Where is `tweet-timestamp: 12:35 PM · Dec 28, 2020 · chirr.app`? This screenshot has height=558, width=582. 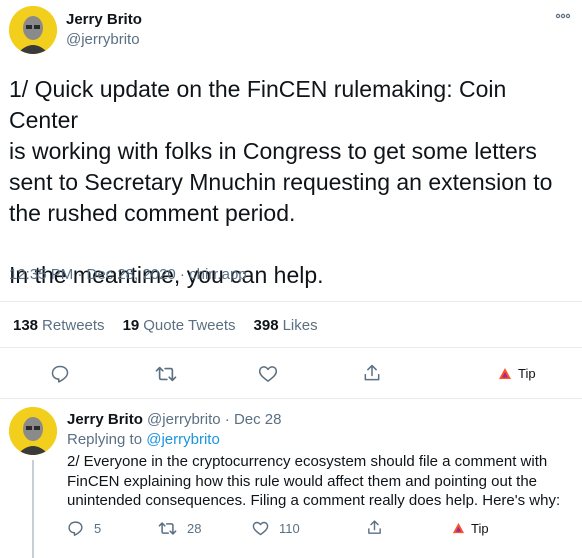 tweet-timestamp: 12:35 PM · Dec 28, 2020 · chirr.app is located at coordinates (128, 274).